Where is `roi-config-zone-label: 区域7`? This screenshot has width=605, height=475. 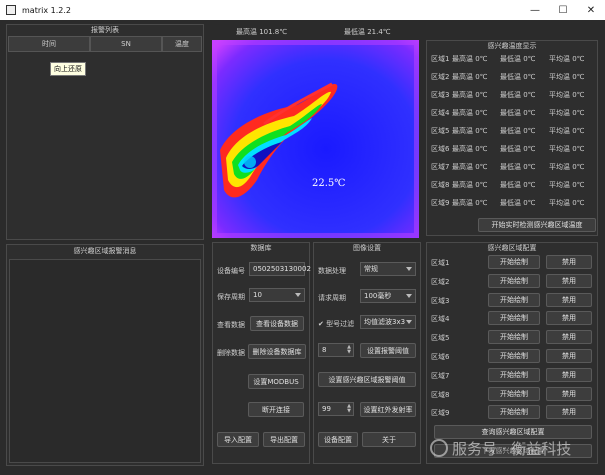 roi-config-zone-label: 区域7 is located at coordinates (440, 375).